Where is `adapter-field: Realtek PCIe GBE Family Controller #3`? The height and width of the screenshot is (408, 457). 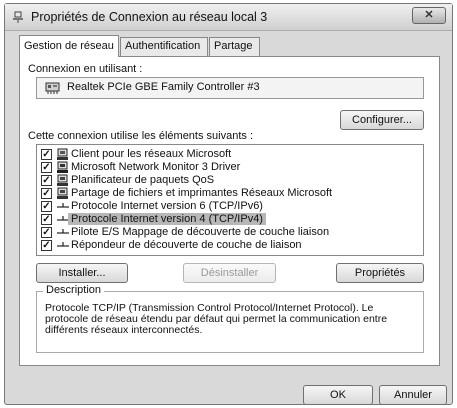 adapter-field: Realtek PCIe GBE Family Controller #3 is located at coordinates (230, 88).